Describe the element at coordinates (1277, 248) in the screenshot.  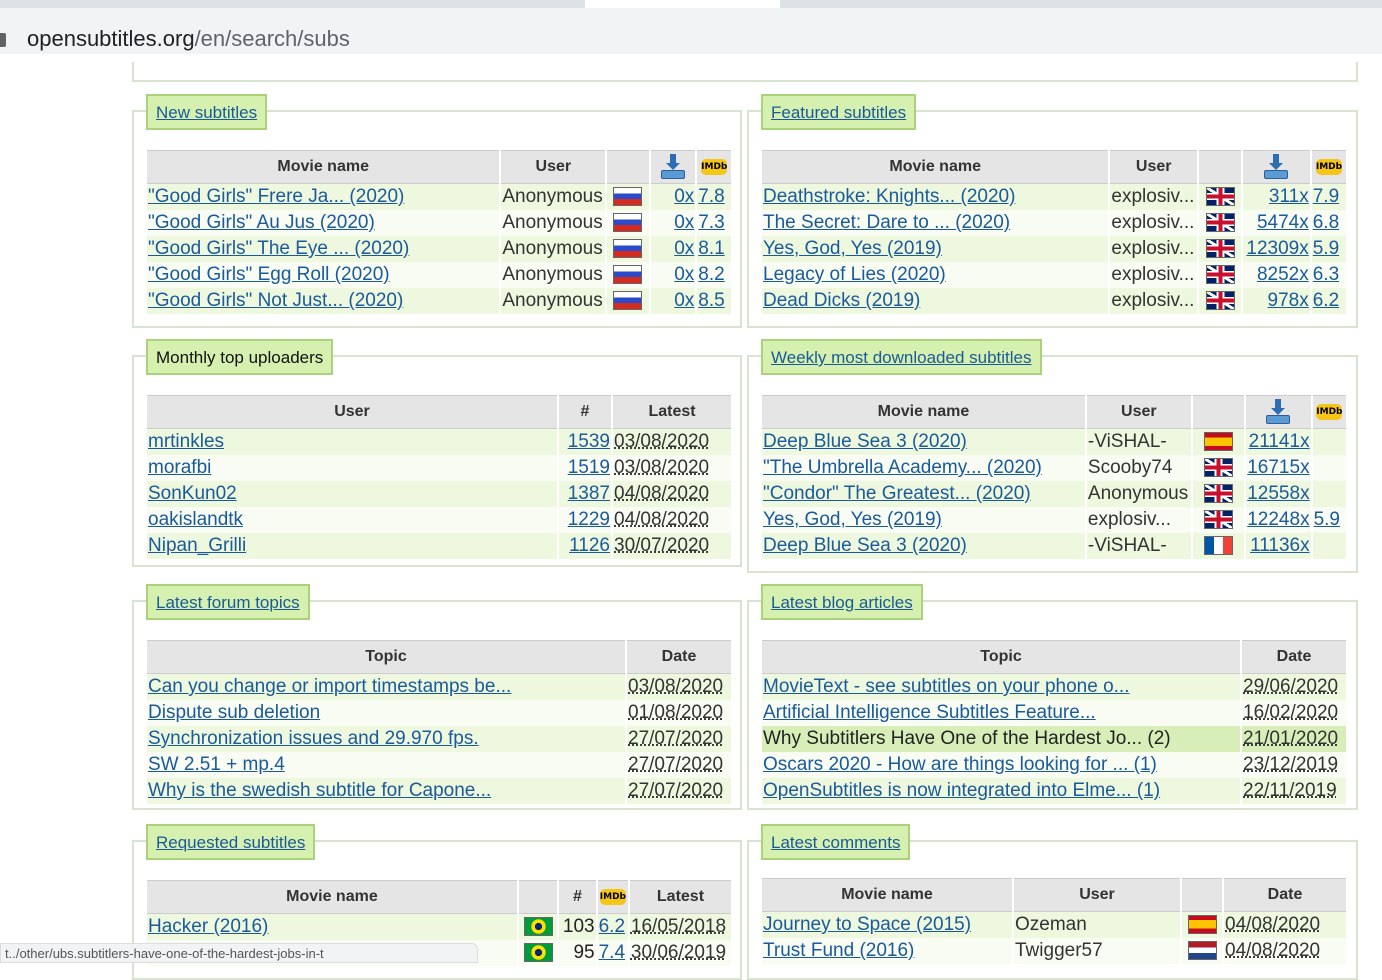
I see `downloads-link: 12309x` at that location.